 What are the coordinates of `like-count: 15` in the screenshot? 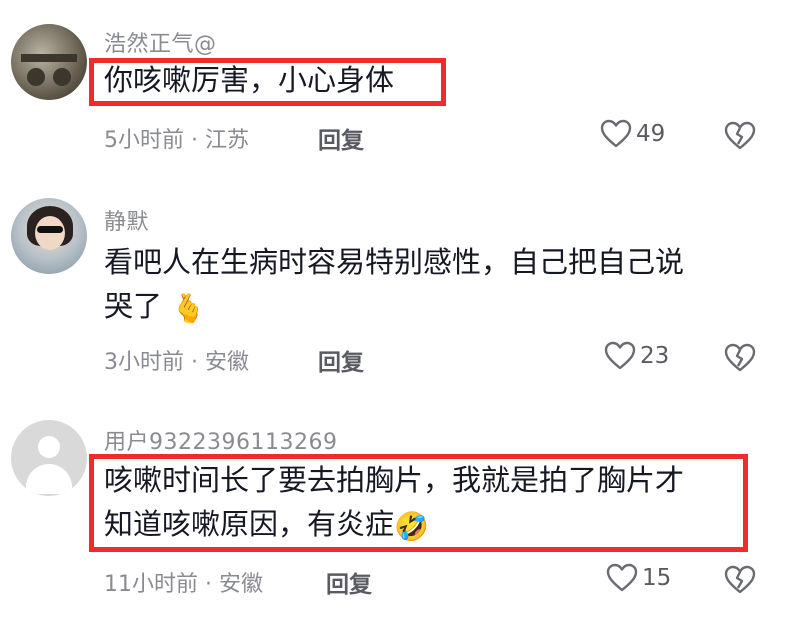 It's located at (657, 578).